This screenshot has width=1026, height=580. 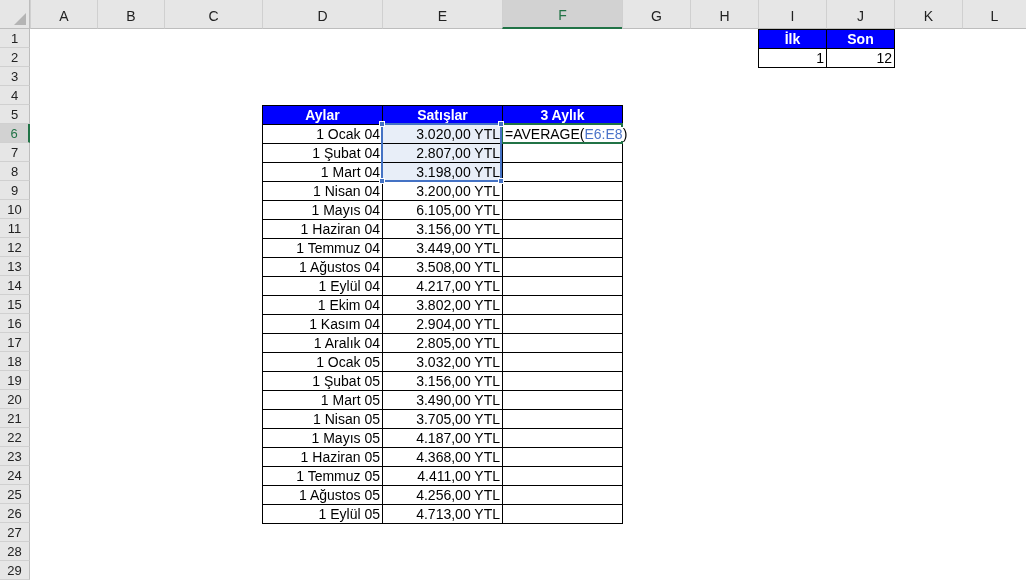 What do you see at coordinates (15, 361) in the screenshot?
I see `row-header: 18` at bounding box center [15, 361].